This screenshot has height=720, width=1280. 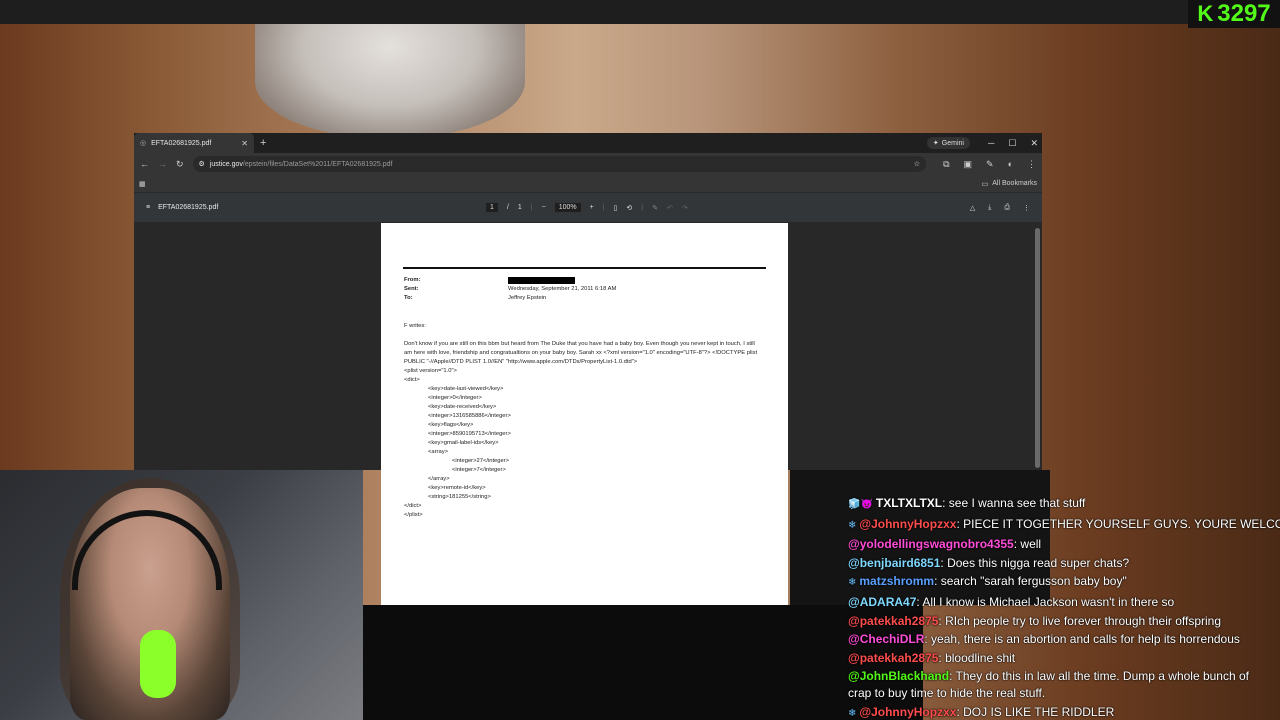 What do you see at coordinates (629, 208) in the screenshot?
I see `rotate-icon: ⟲` at bounding box center [629, 208].